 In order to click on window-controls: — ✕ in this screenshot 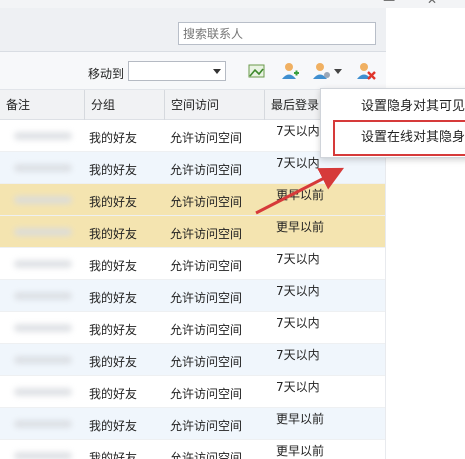, I will do `click(417, 3)`.